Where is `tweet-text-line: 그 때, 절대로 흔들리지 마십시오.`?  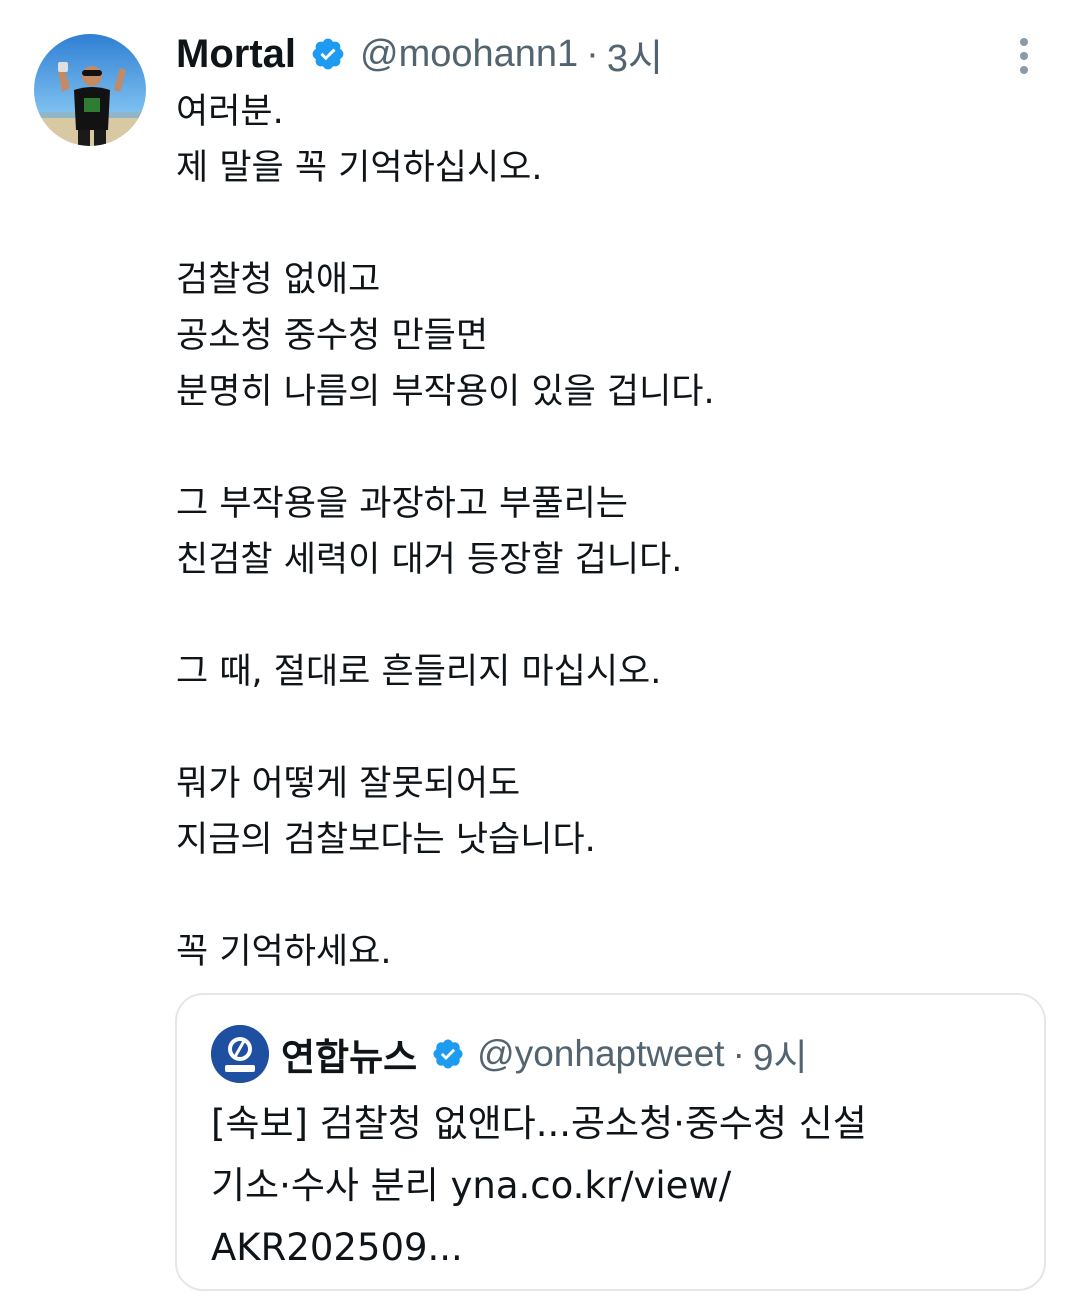
tweet-text-line: 그 때, 절대로 흔들리지 마십시오. is located at coordinates (419, 672).